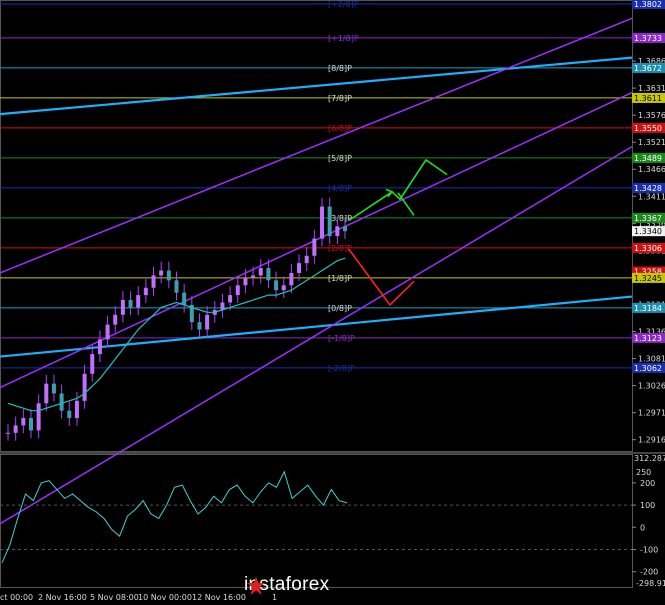  What do you see at coordinates (648, 68) in the screenshot?
I see `price-tag-label: 1.3672` at bounding box center [648, 68].